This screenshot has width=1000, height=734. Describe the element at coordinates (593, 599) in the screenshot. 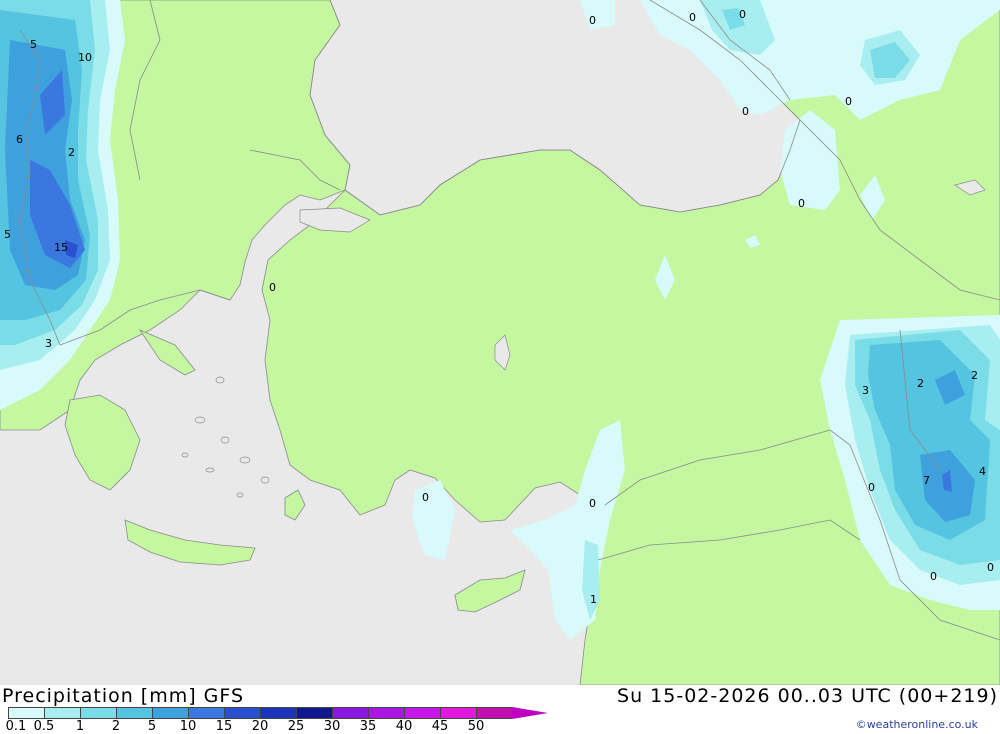

I see `value-label: 1` at that location.